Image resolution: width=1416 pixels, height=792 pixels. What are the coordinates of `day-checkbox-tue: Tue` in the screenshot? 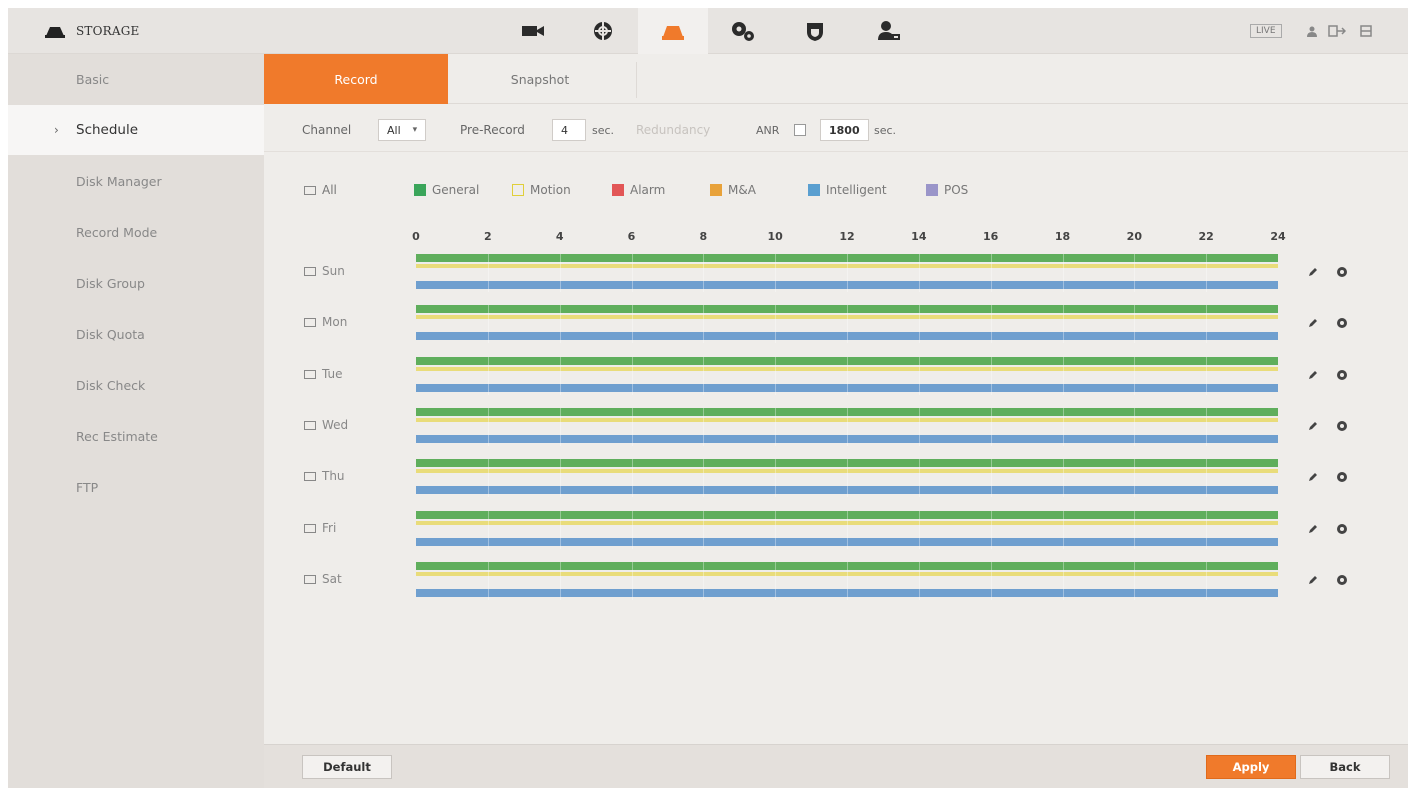 It's located at (323, 374).